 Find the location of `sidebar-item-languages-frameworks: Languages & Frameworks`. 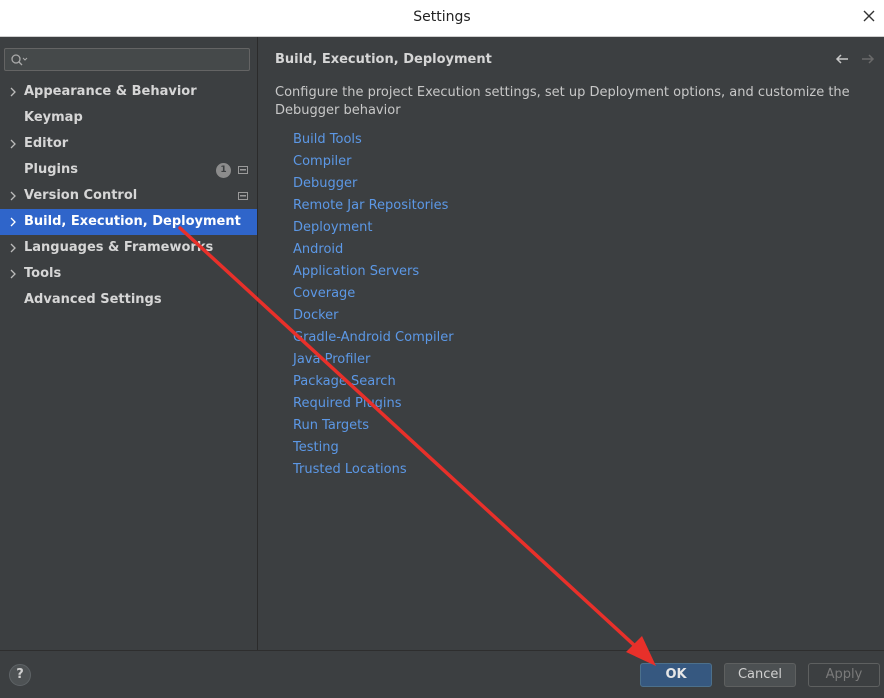

sidebar-item-languages-frameworks: Languages & Frameworks is located at coordinates (128, 248).